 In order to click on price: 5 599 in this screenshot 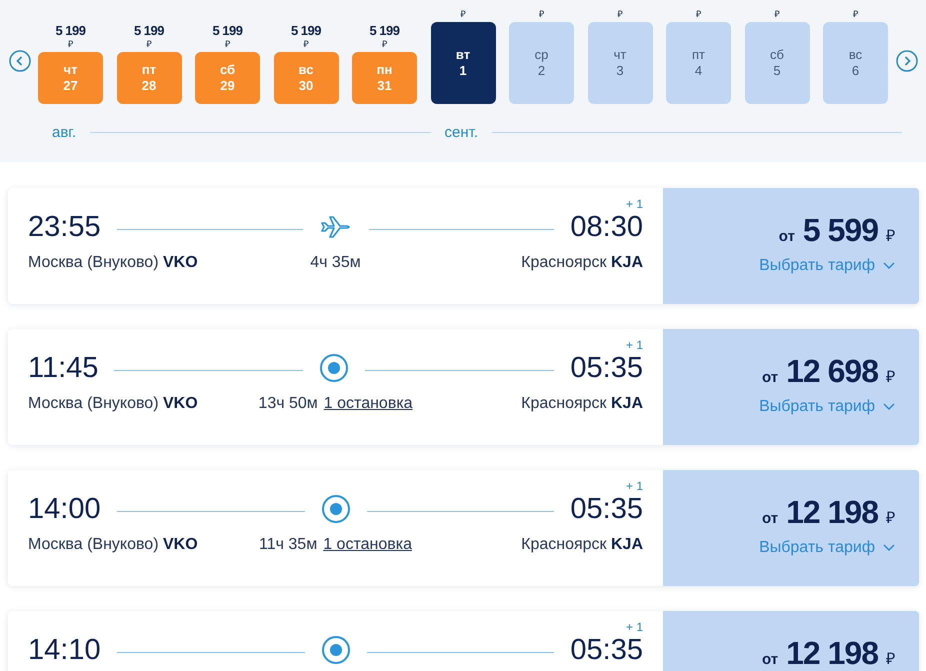, I will do `click(840, 230)`.